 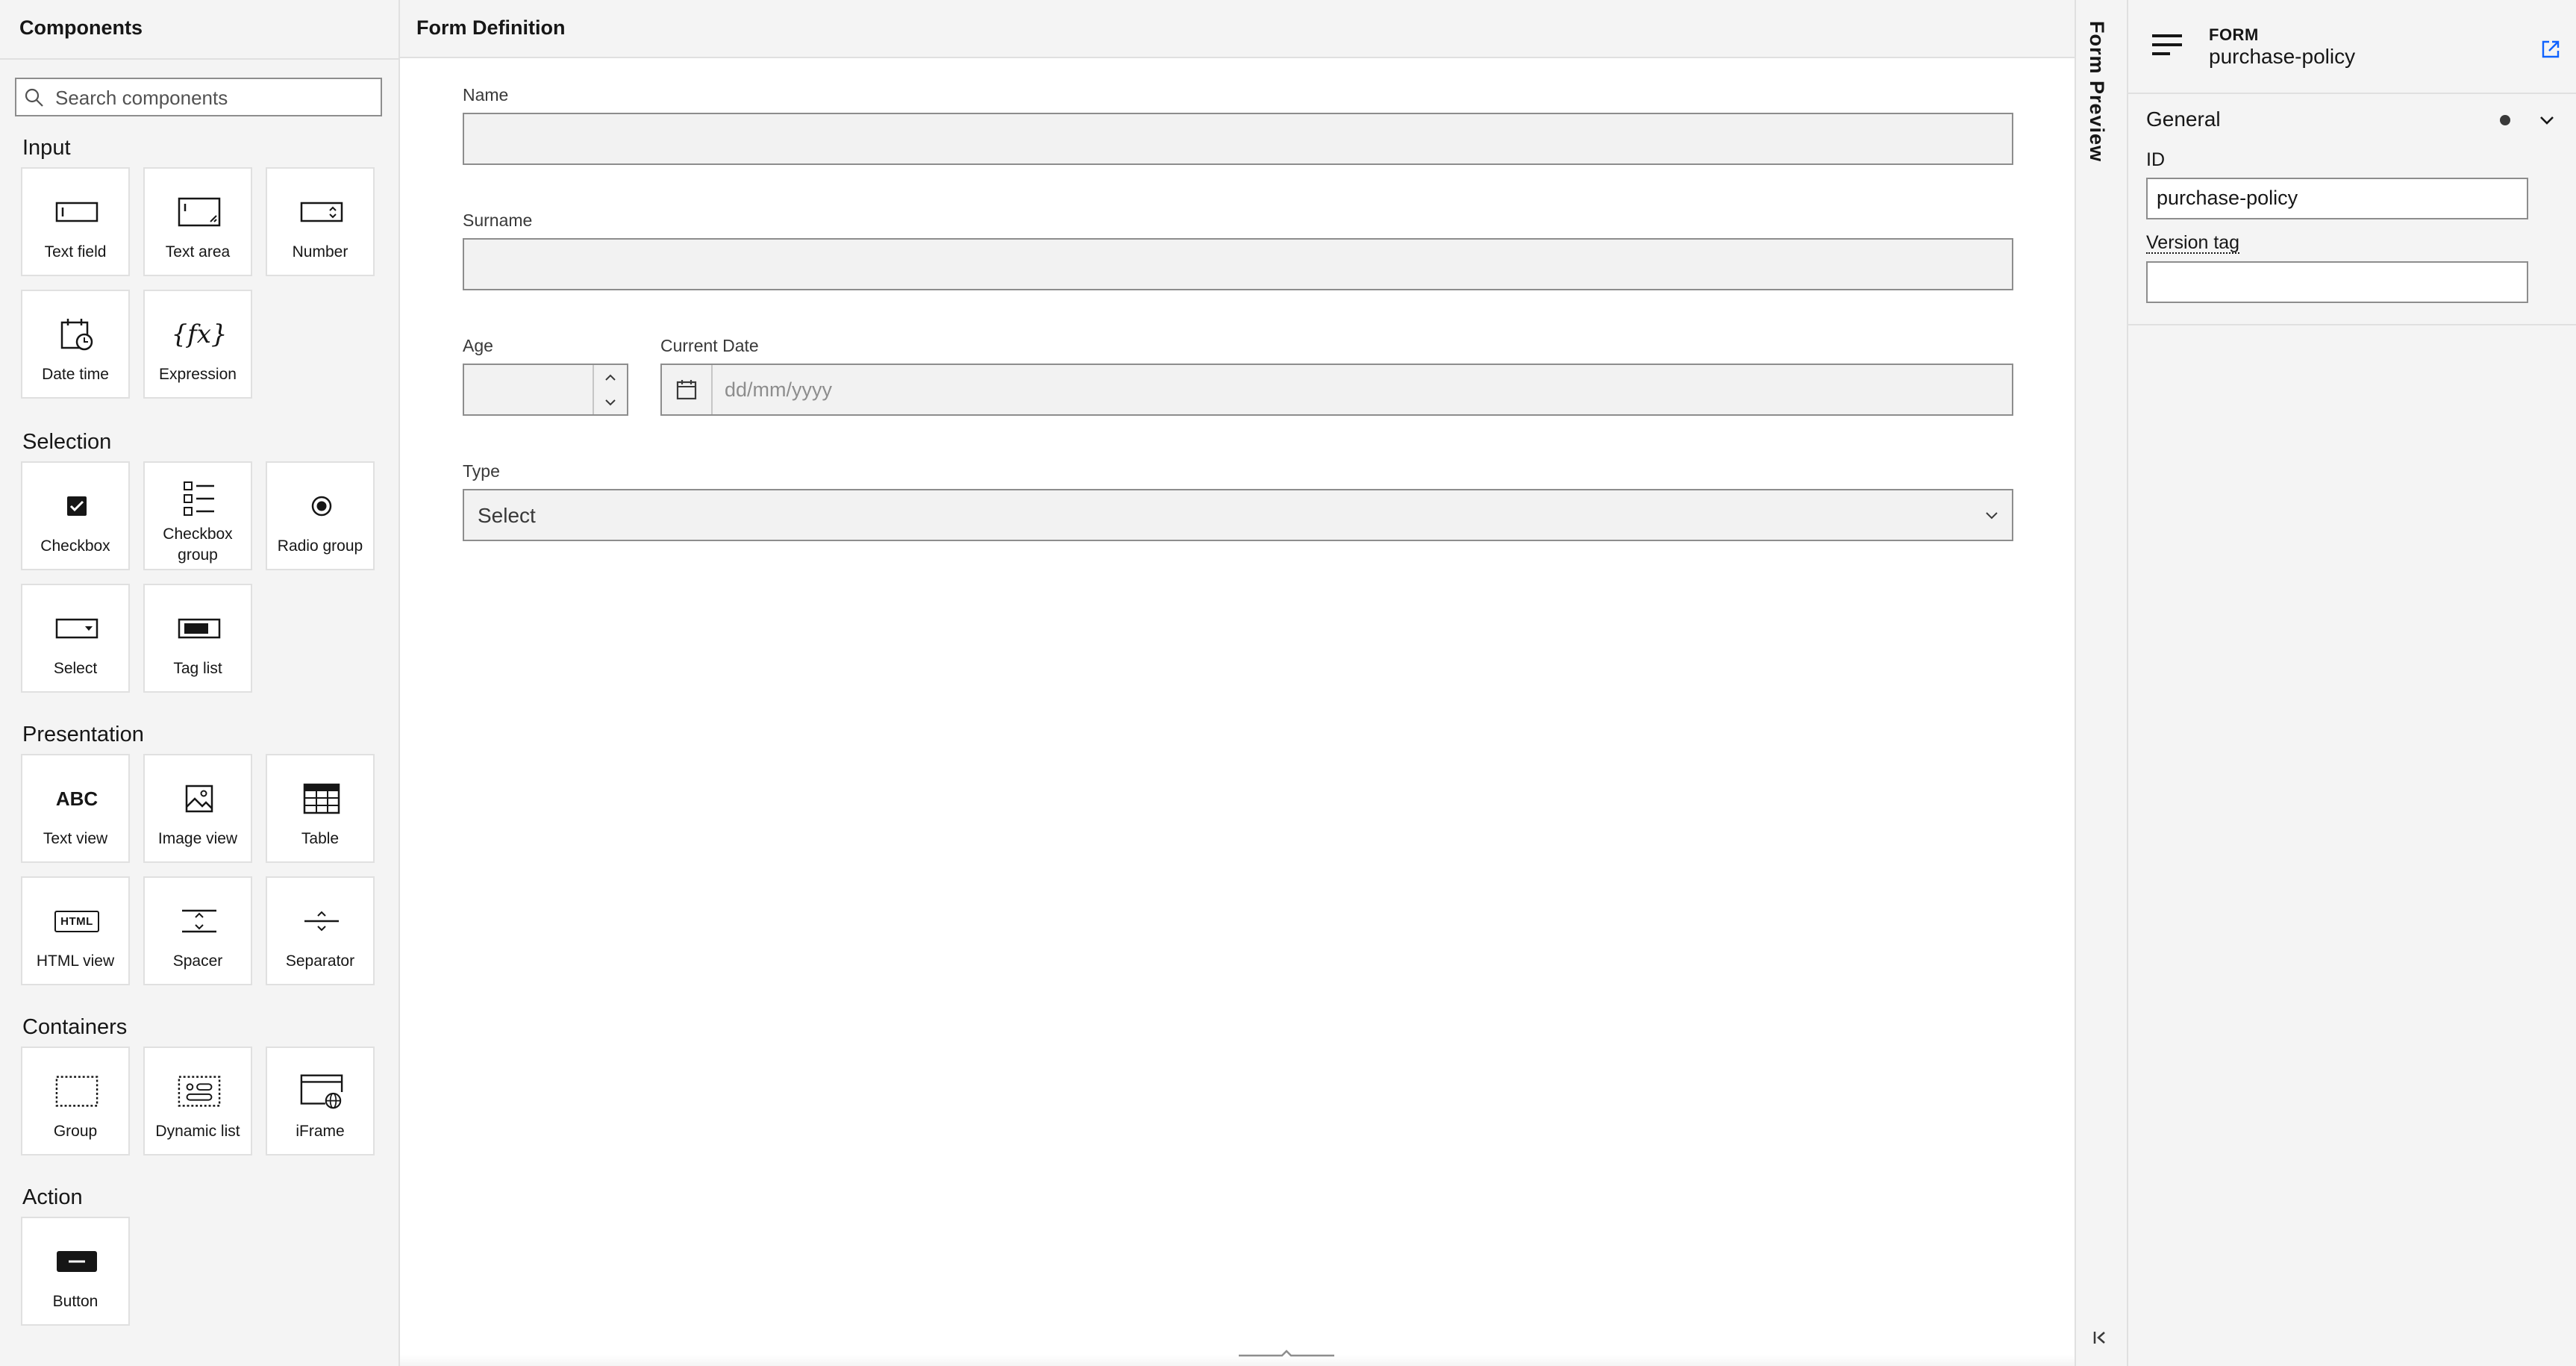 I want to click on date-time-icon, so click(x=76, y=334).